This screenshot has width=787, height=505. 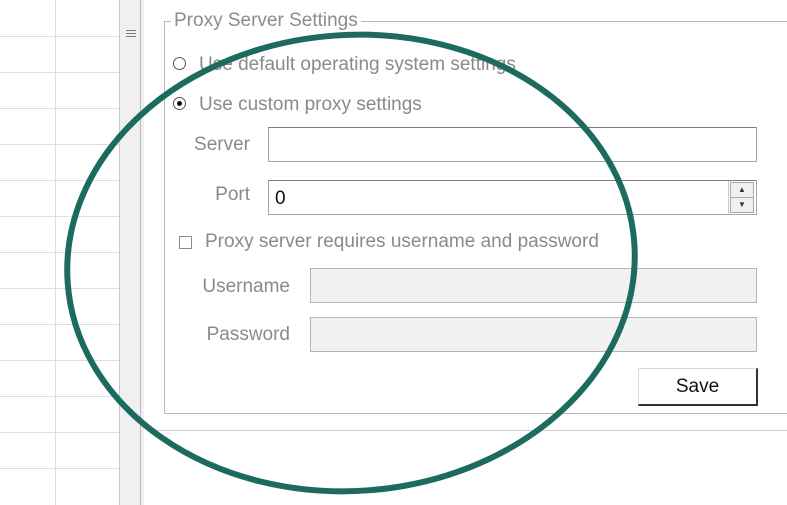 What do you see at coordinates (742, 205) in the screenshot?
I see `arrow-down-icon: ▼` at bounding box center [742, 205].